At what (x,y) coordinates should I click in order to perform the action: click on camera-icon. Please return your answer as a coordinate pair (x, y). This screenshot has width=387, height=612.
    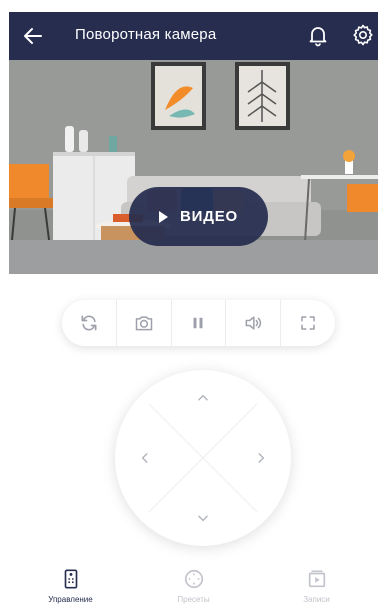
    Looking at the image, I should click on (143, 323).